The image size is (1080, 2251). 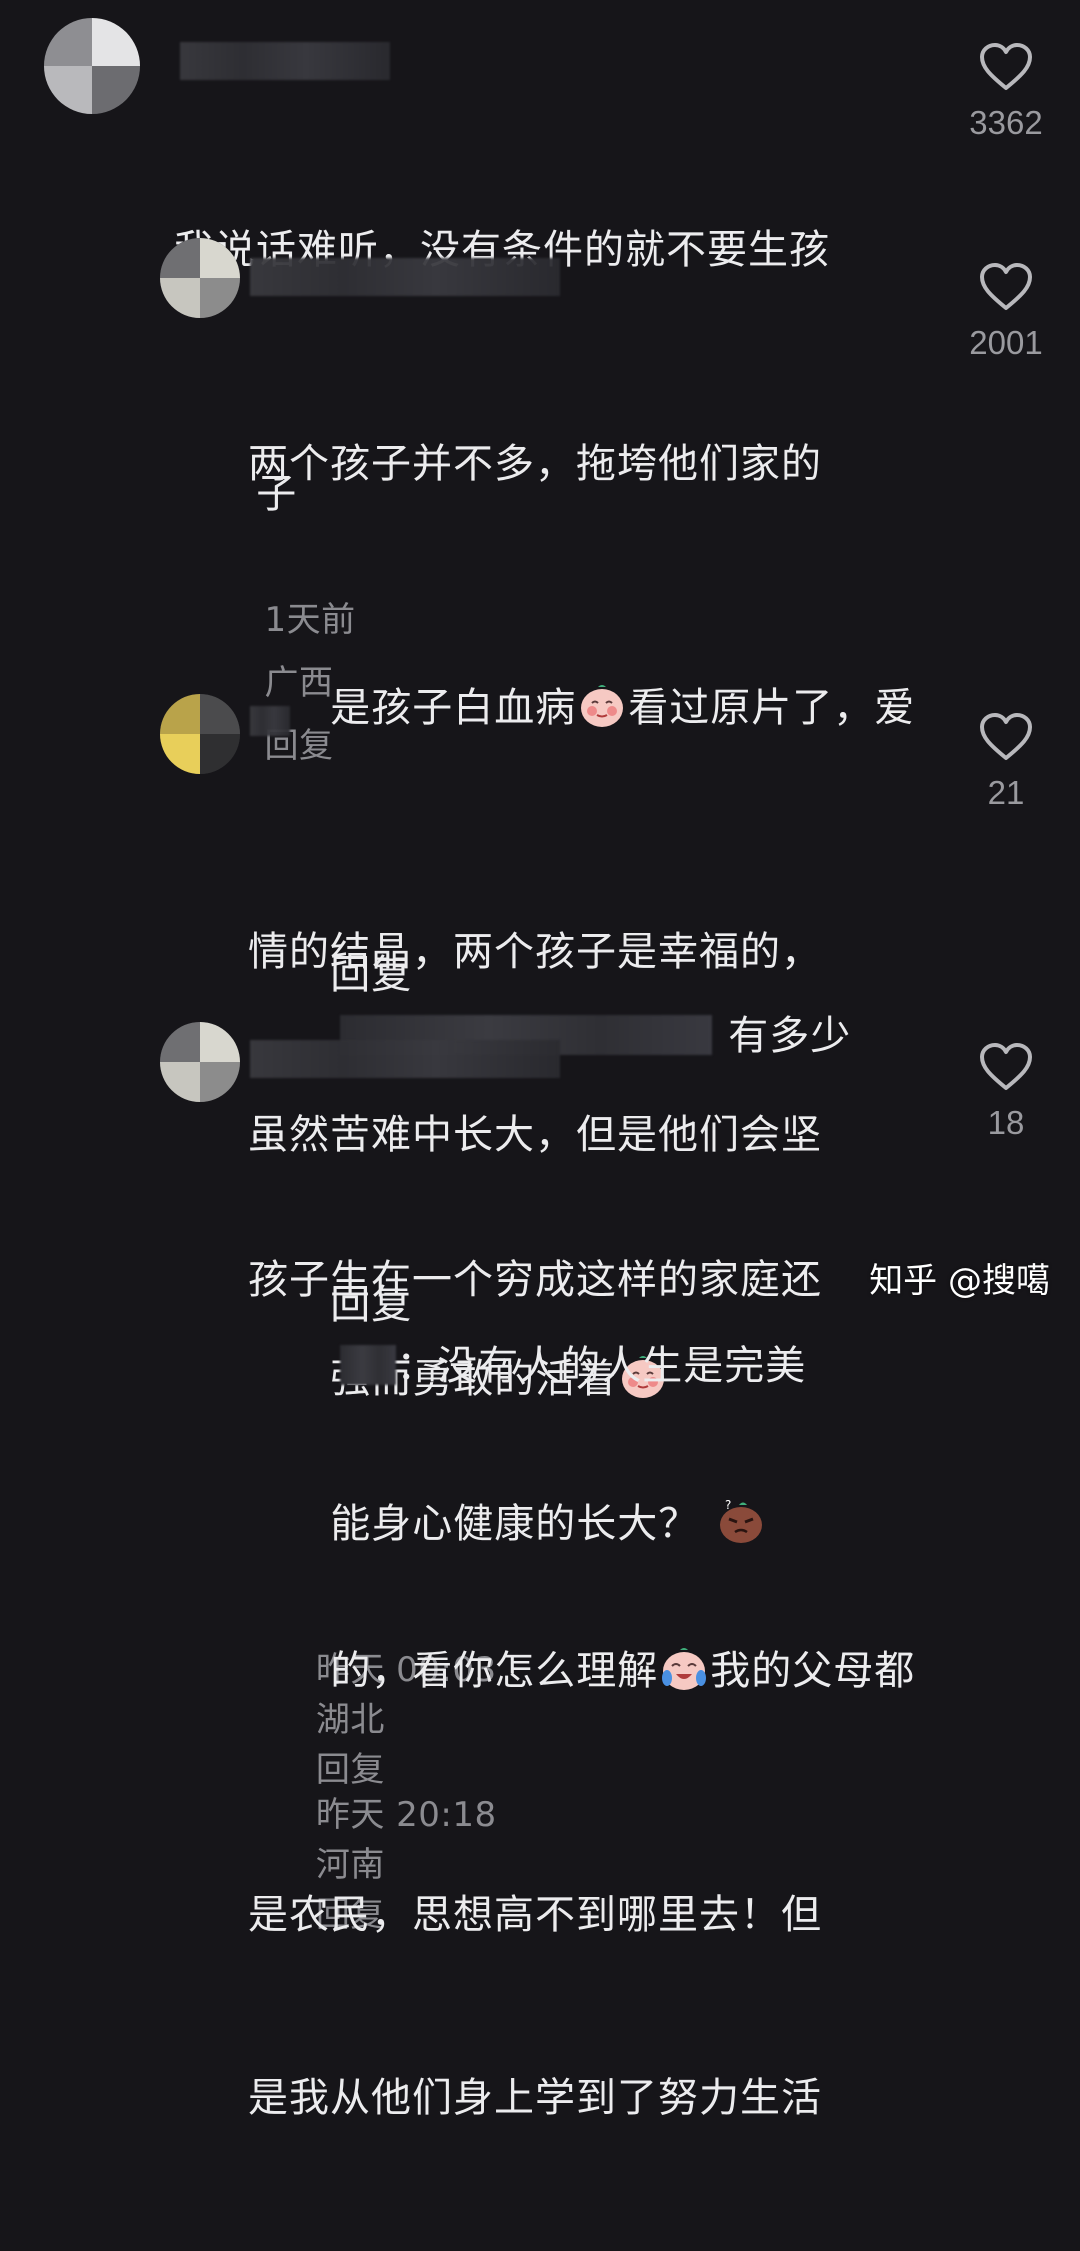 What do you see at coordinates (535, 1915) in the screenshot?
I see `comment-text-line: 是农民，思想高不到哪里去！但` at bounding box center [535, 1915].